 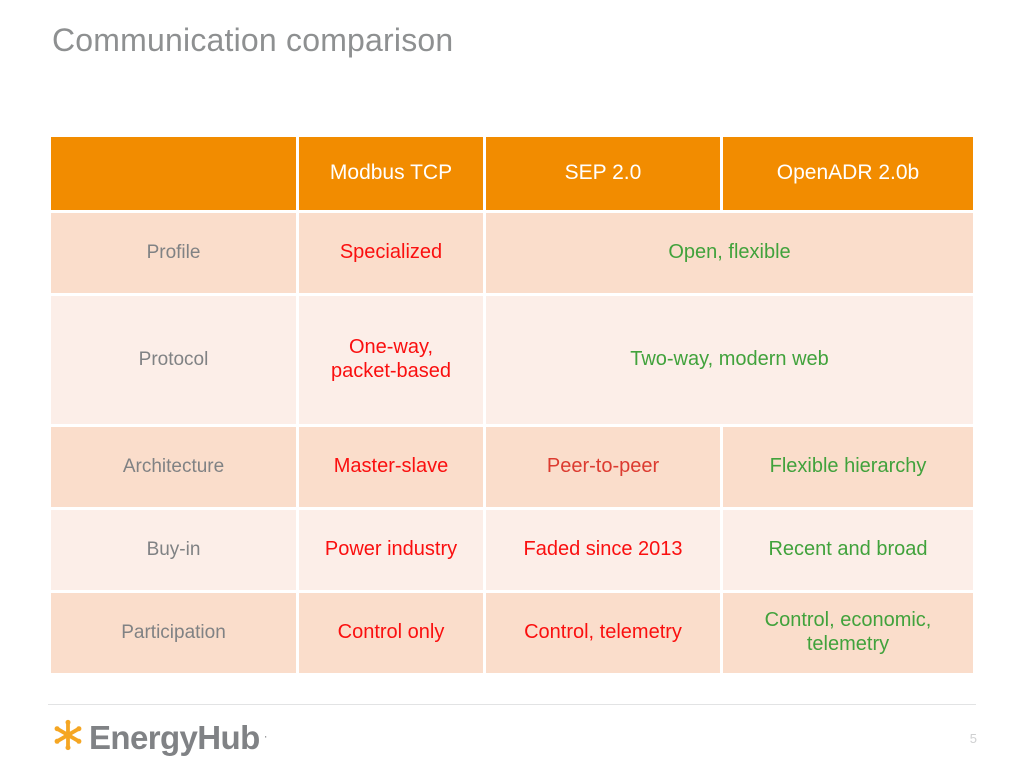 What do you see at coordinates (848, 620) in the screenshot?
I see `cell-participation-openadr-line1: Control, economic,` at bounding box center [848, 620].